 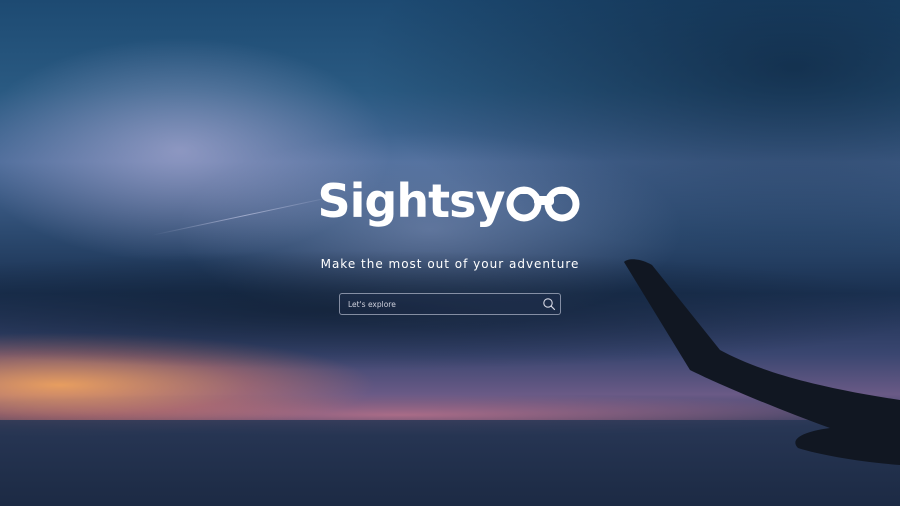 I want to click on logo: Sightsy, so click(x=450, y=201).